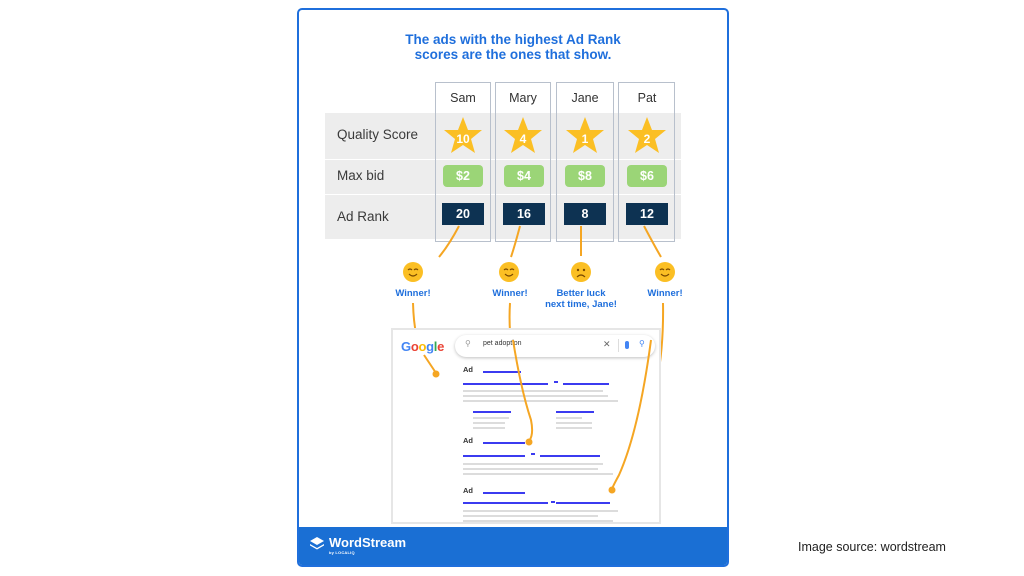 The image size is (1024, 576). Describe the element at coordinates (537, 416) in the screenshot. I see `connector-overlay` at that location.